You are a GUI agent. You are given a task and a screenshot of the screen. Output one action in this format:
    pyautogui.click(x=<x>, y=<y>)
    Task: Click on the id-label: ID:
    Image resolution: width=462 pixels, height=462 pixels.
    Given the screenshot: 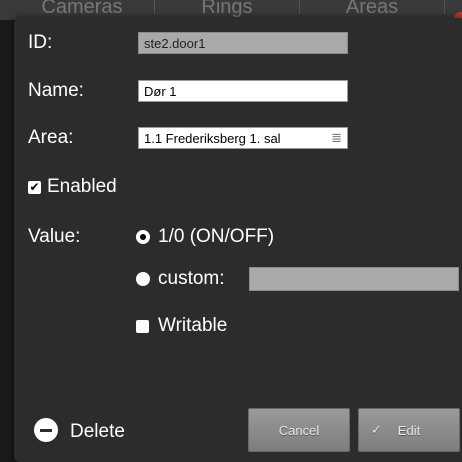 What is the action you would take?
    pyautogui.click(x=40, y=42)
    